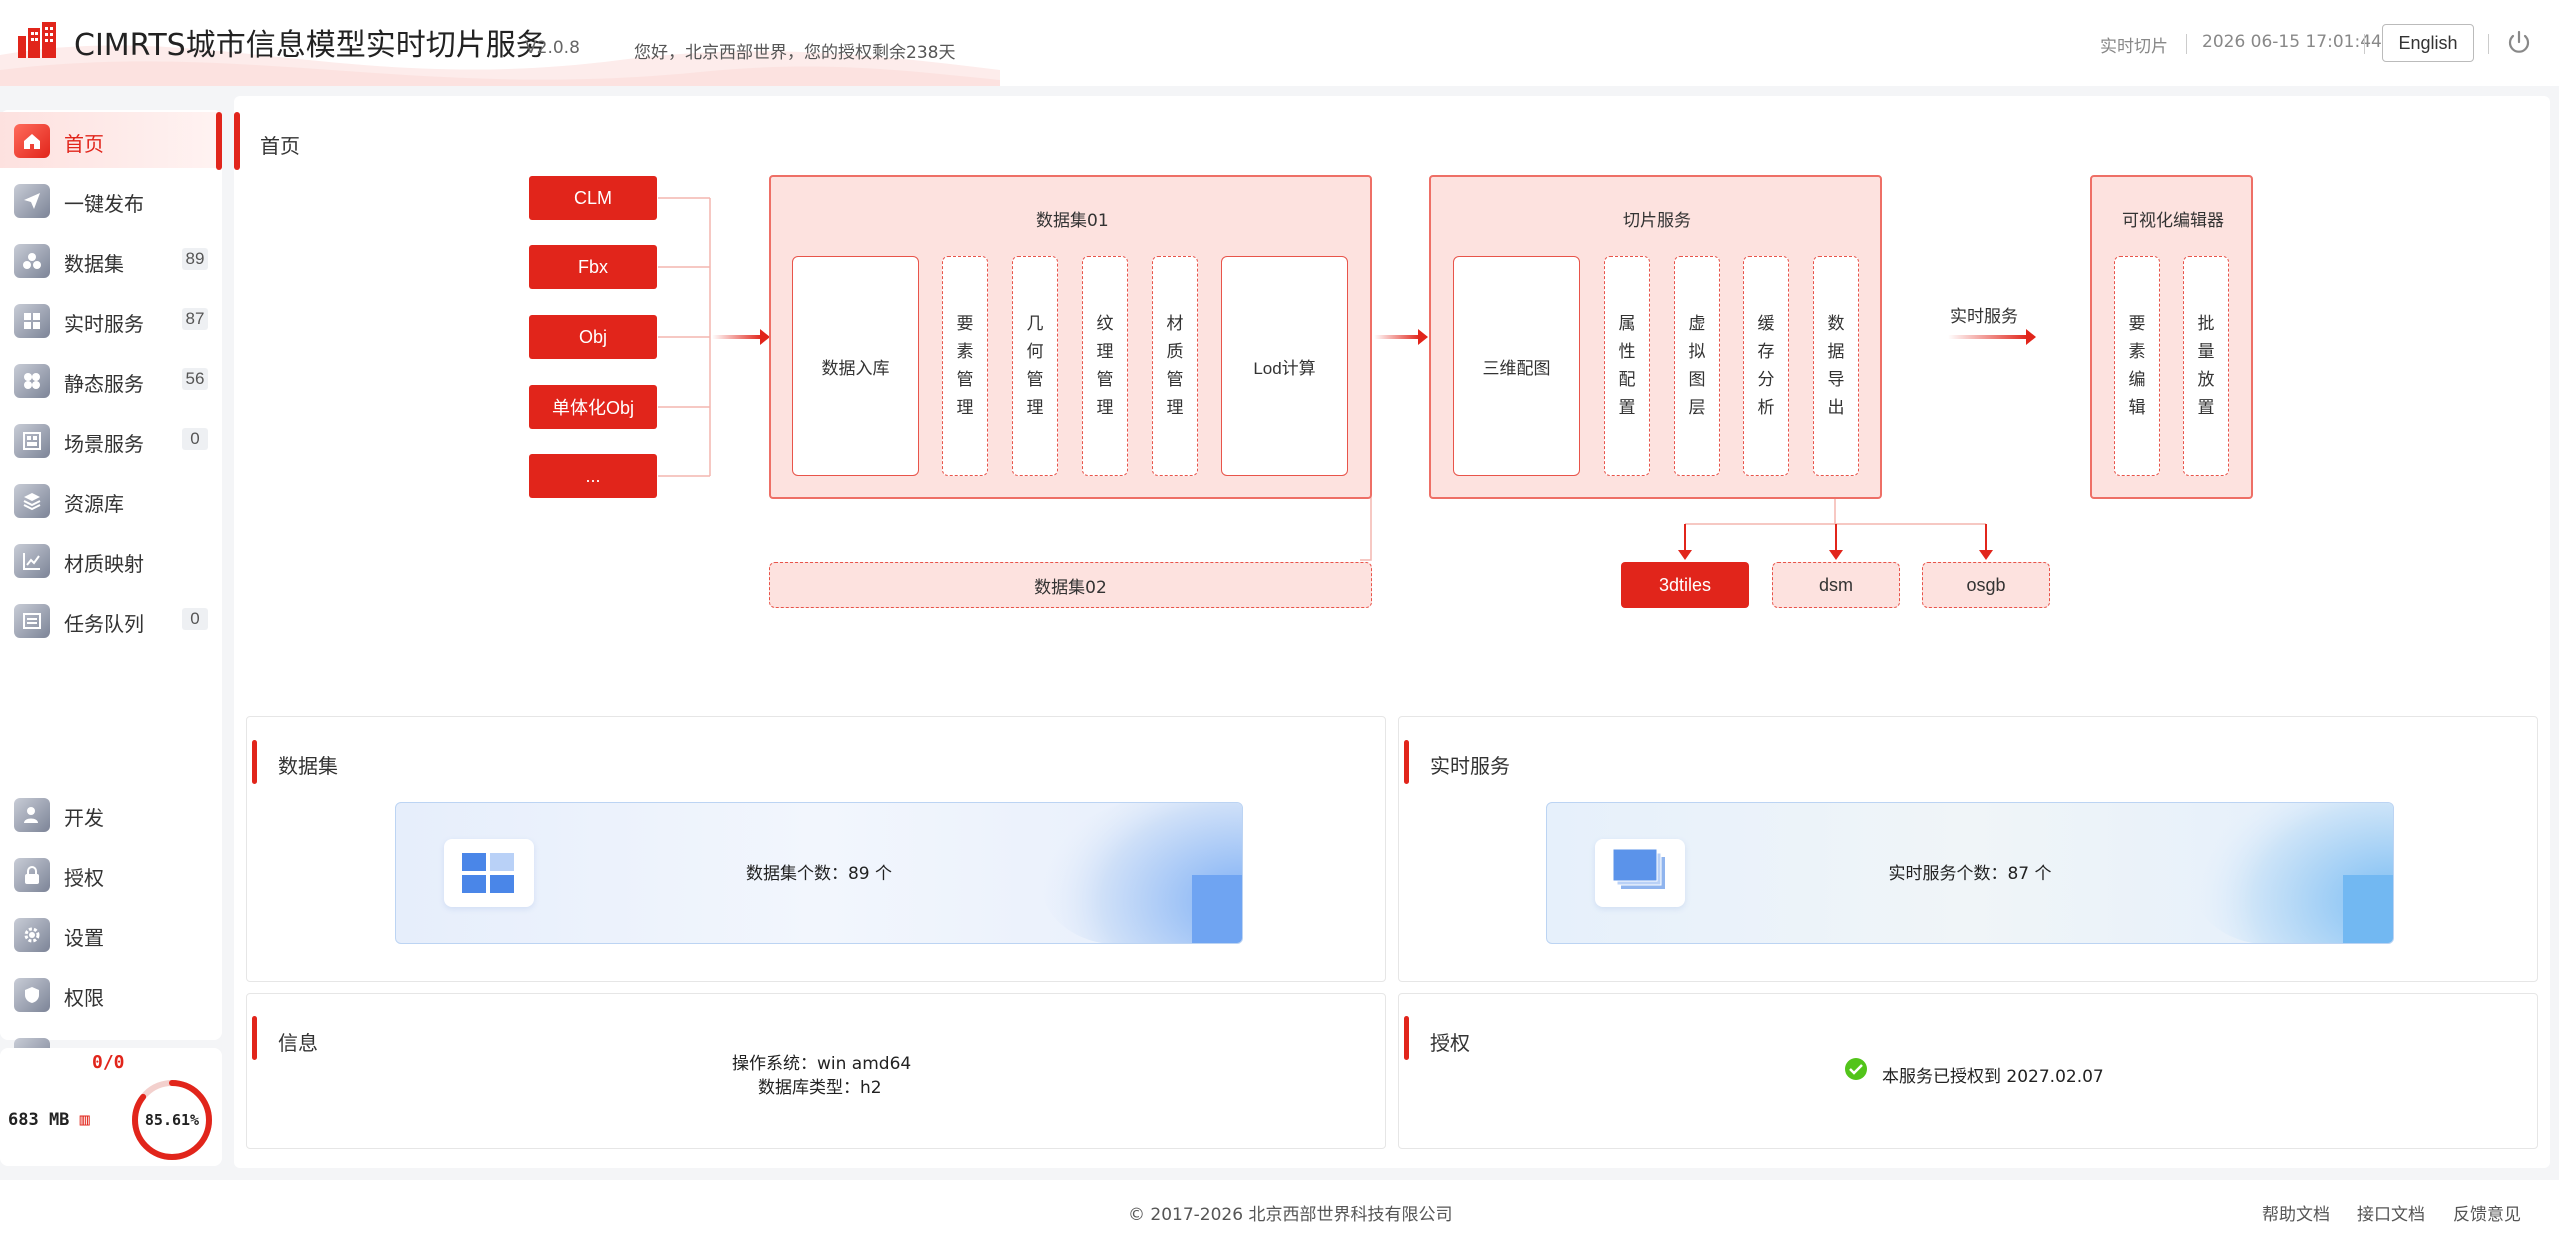 Image resolution: width=2559 pixels, height=1238 pixels. Describe the element at coordinates (32, 201) in the screenshot. I see `send-icon` at that location.